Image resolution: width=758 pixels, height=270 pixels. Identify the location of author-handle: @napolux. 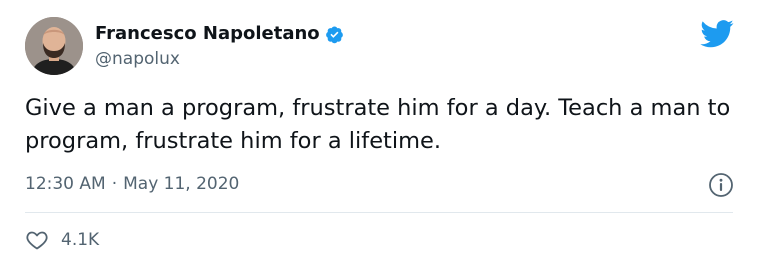
(137, 59).